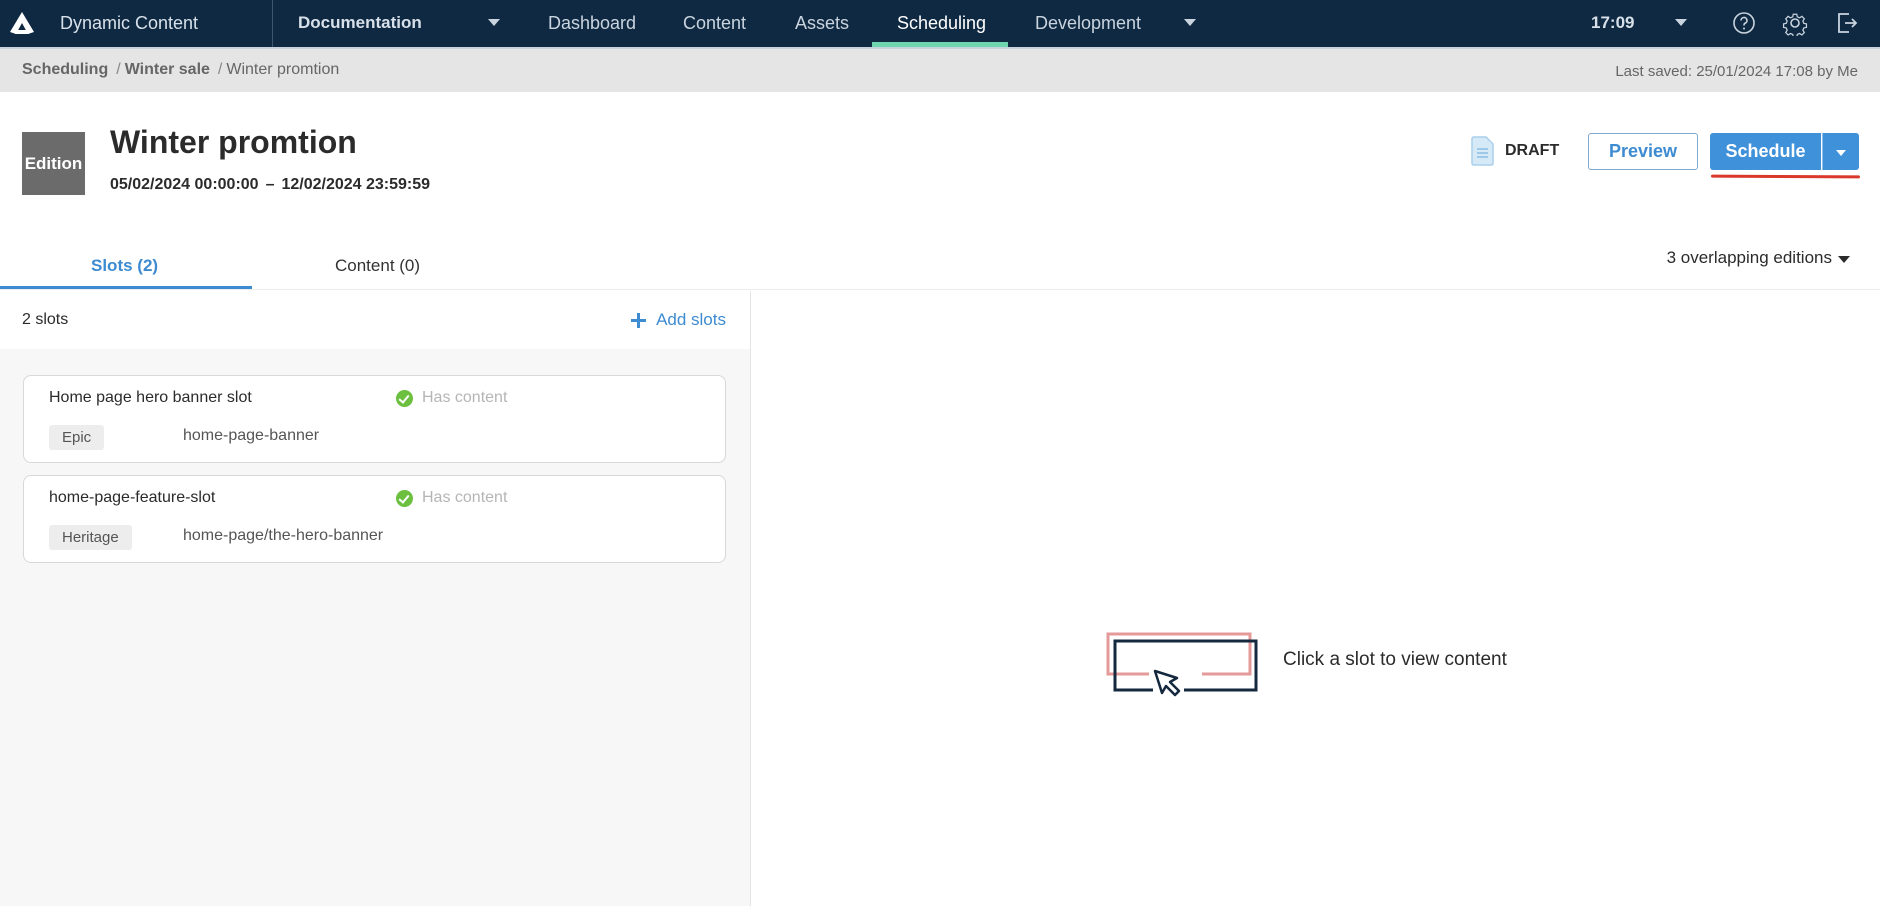 The image size is (1880, 906). What do you see at coordinates (1736, 71) in the screenshot?
I see `last-saved-text: Last saved: 25/01/2024 17:08 by Me` at bounding box center [1736, 71].